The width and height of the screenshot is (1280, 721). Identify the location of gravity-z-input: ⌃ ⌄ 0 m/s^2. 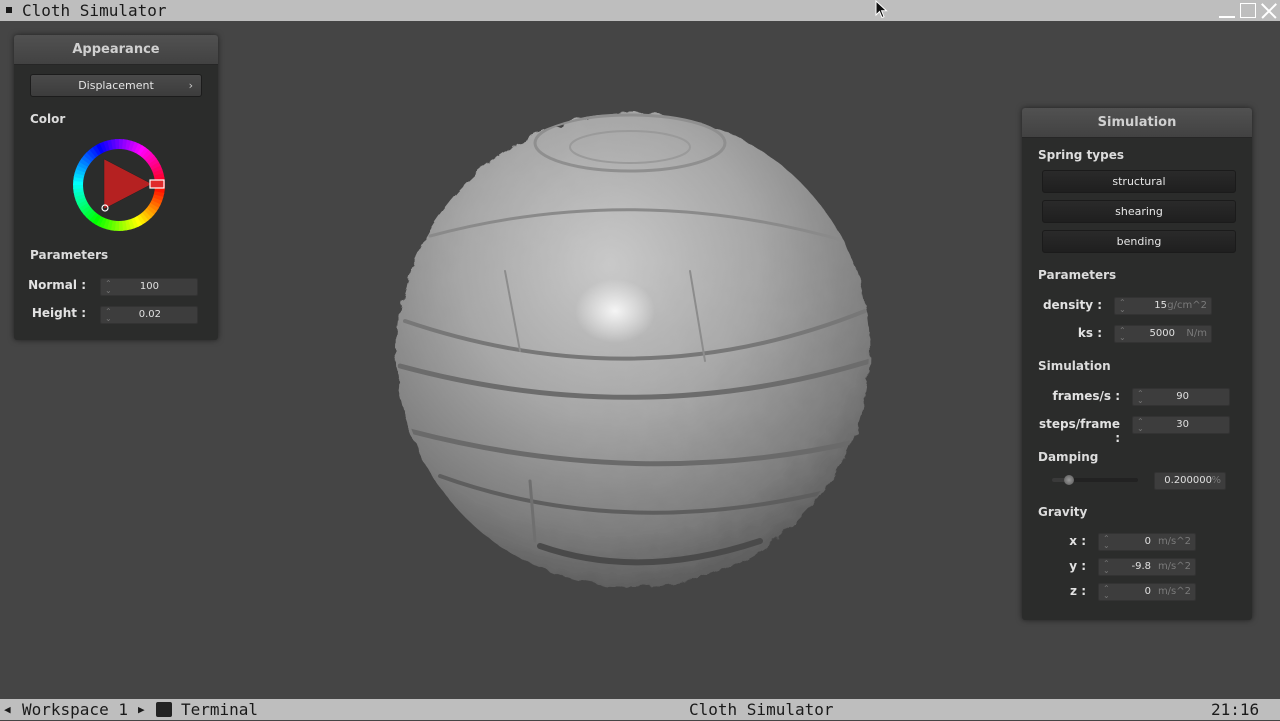
(1147, 592).